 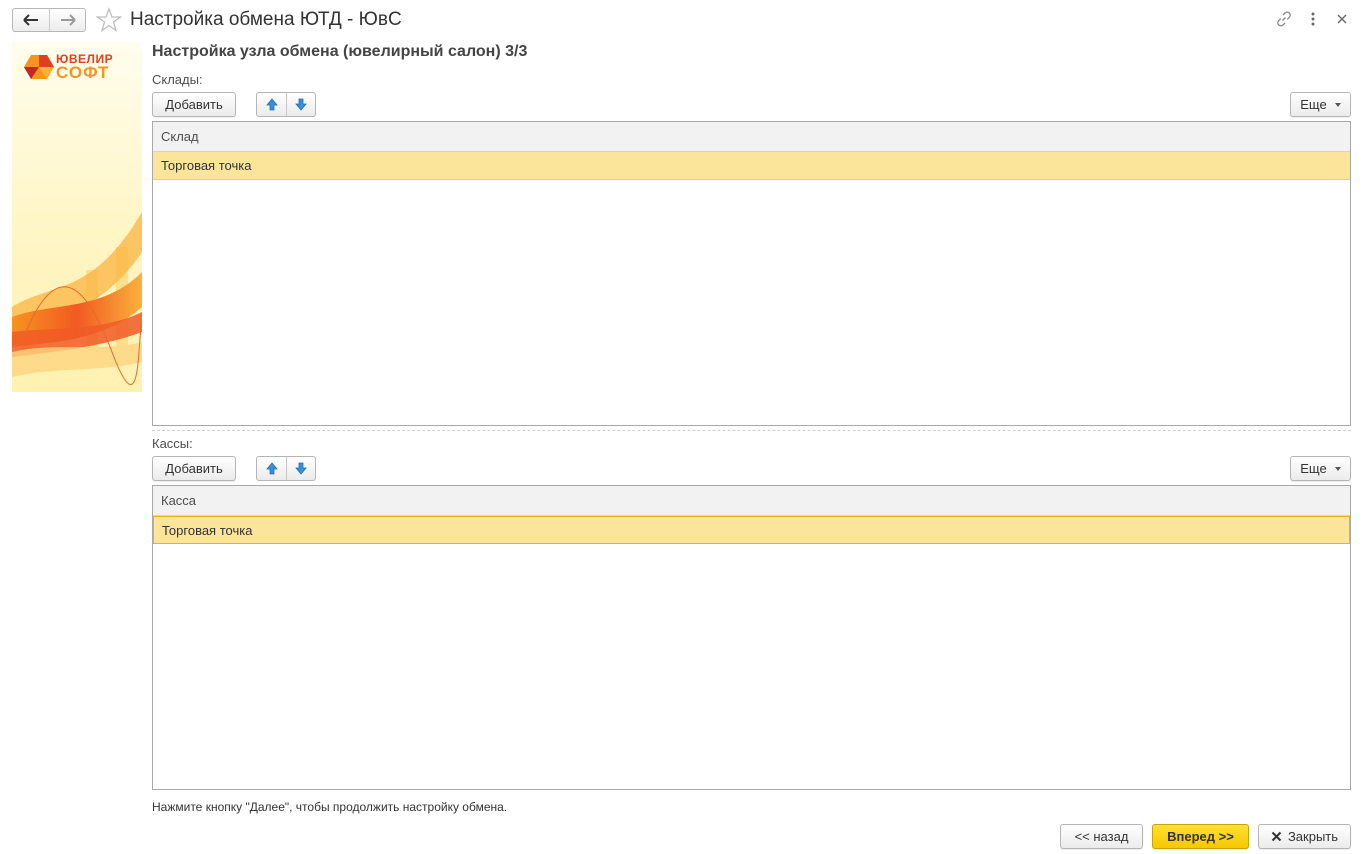 I want to click on vertical-dots-icon, so click(x=1313, y=19).